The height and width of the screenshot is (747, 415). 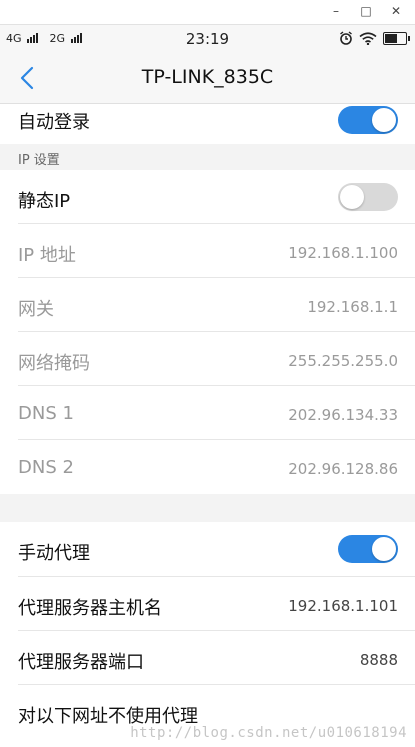 I want to click on auto-login-row: 自动登录, so click(x=207, y=124).